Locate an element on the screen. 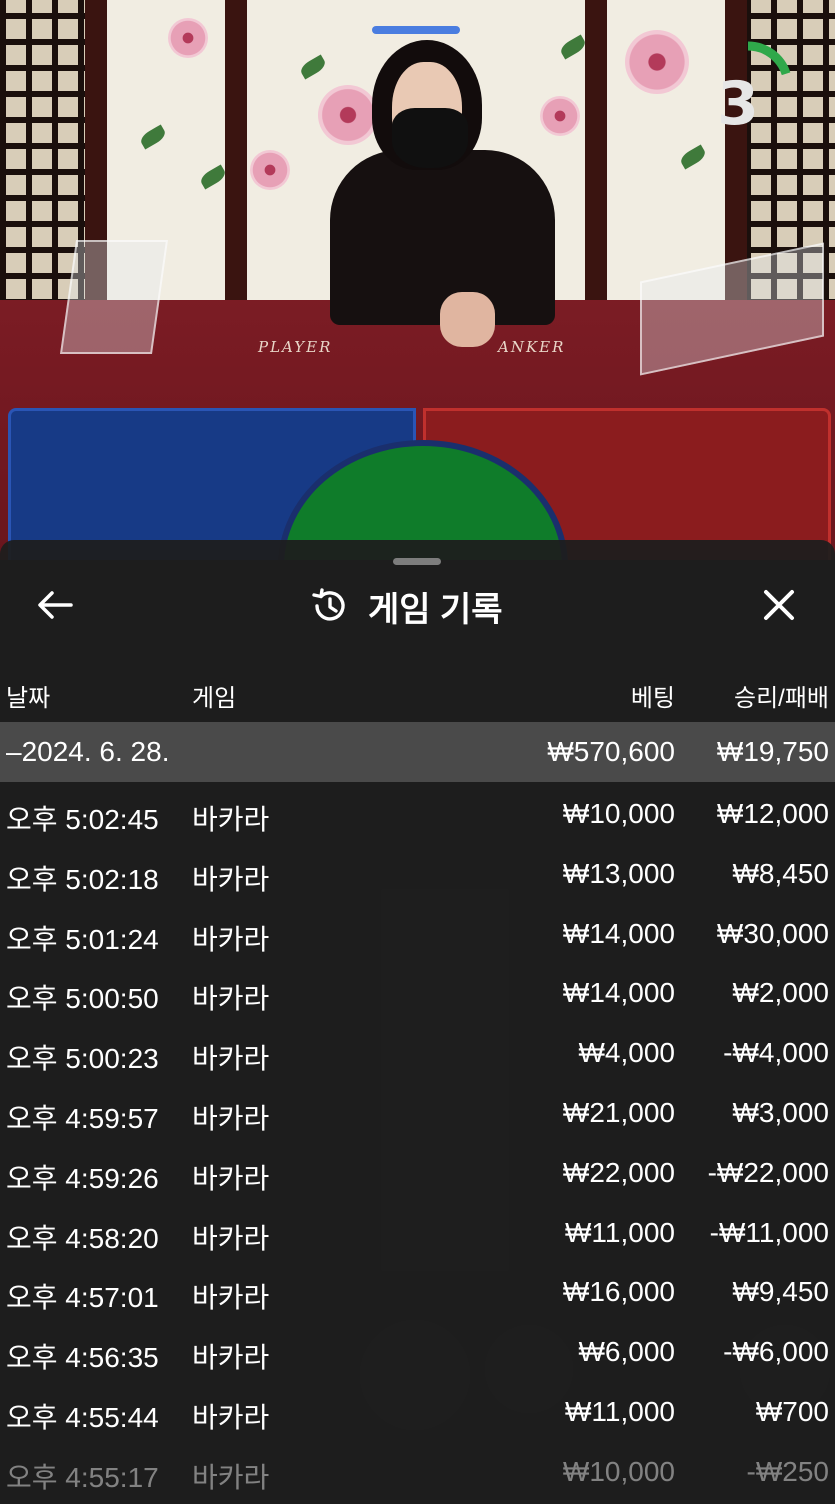  date-group-row: –2024. 6. 28. ₩570,600 ₩19,750 is located at coordinates (417, 752).